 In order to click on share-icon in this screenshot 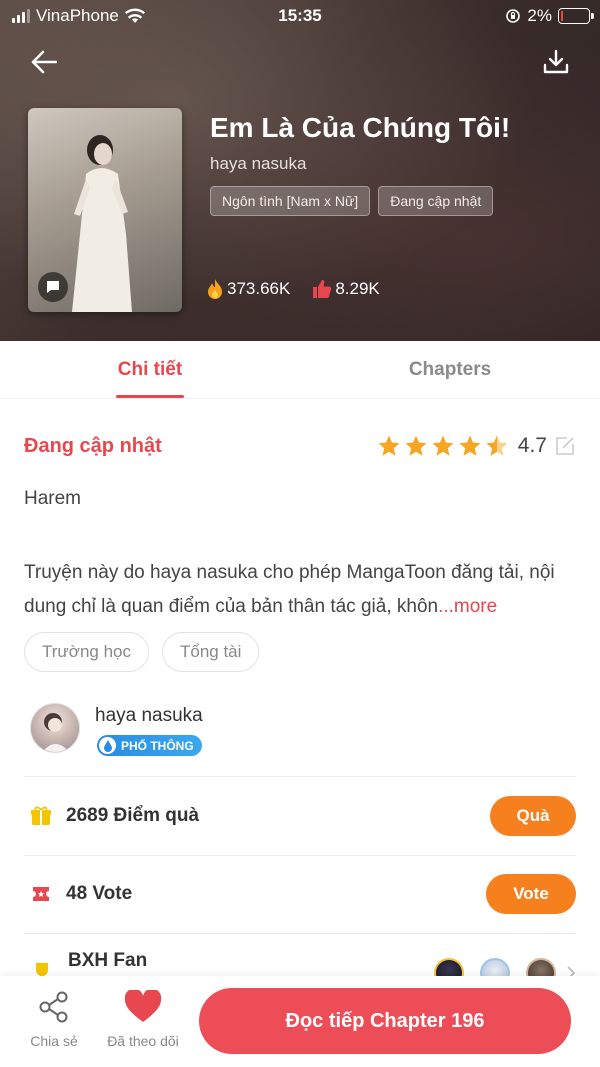, I will do `click(53, 1007)`.